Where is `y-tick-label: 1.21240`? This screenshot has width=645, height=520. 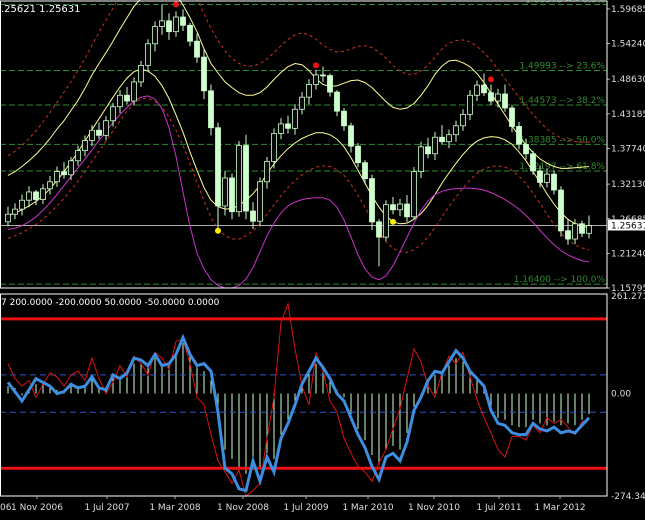
y-tick-label: 1.21240 is located at coordinates (628, 254).